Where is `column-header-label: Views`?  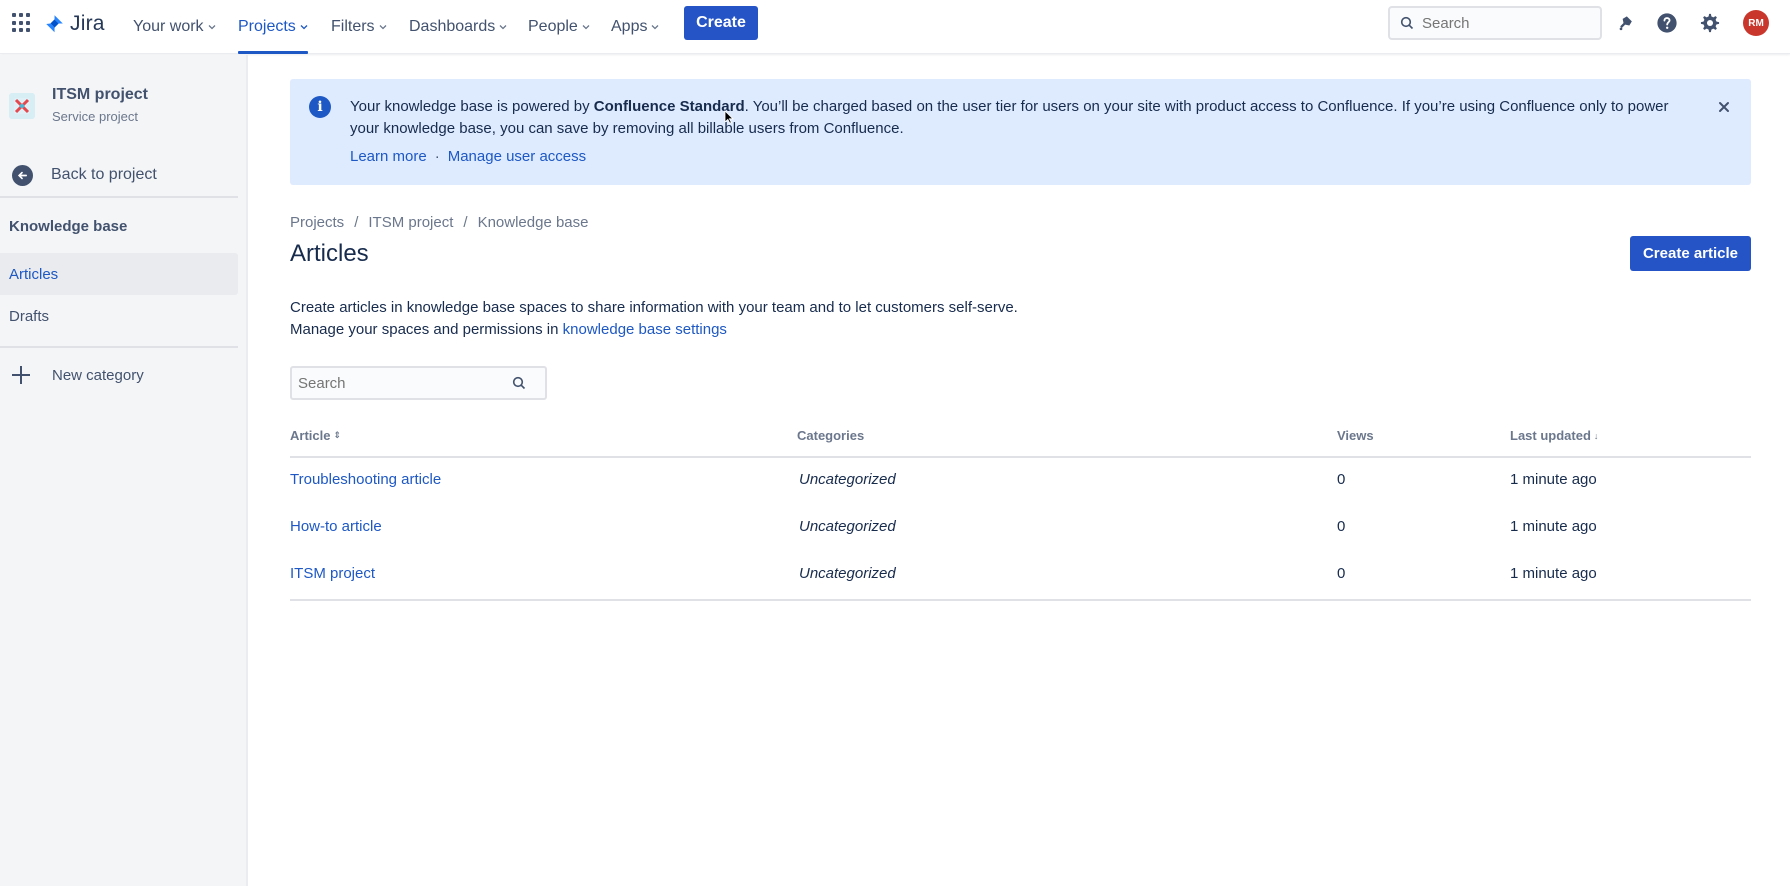
column-header-label: Views is located at coordinates (1355, 435).